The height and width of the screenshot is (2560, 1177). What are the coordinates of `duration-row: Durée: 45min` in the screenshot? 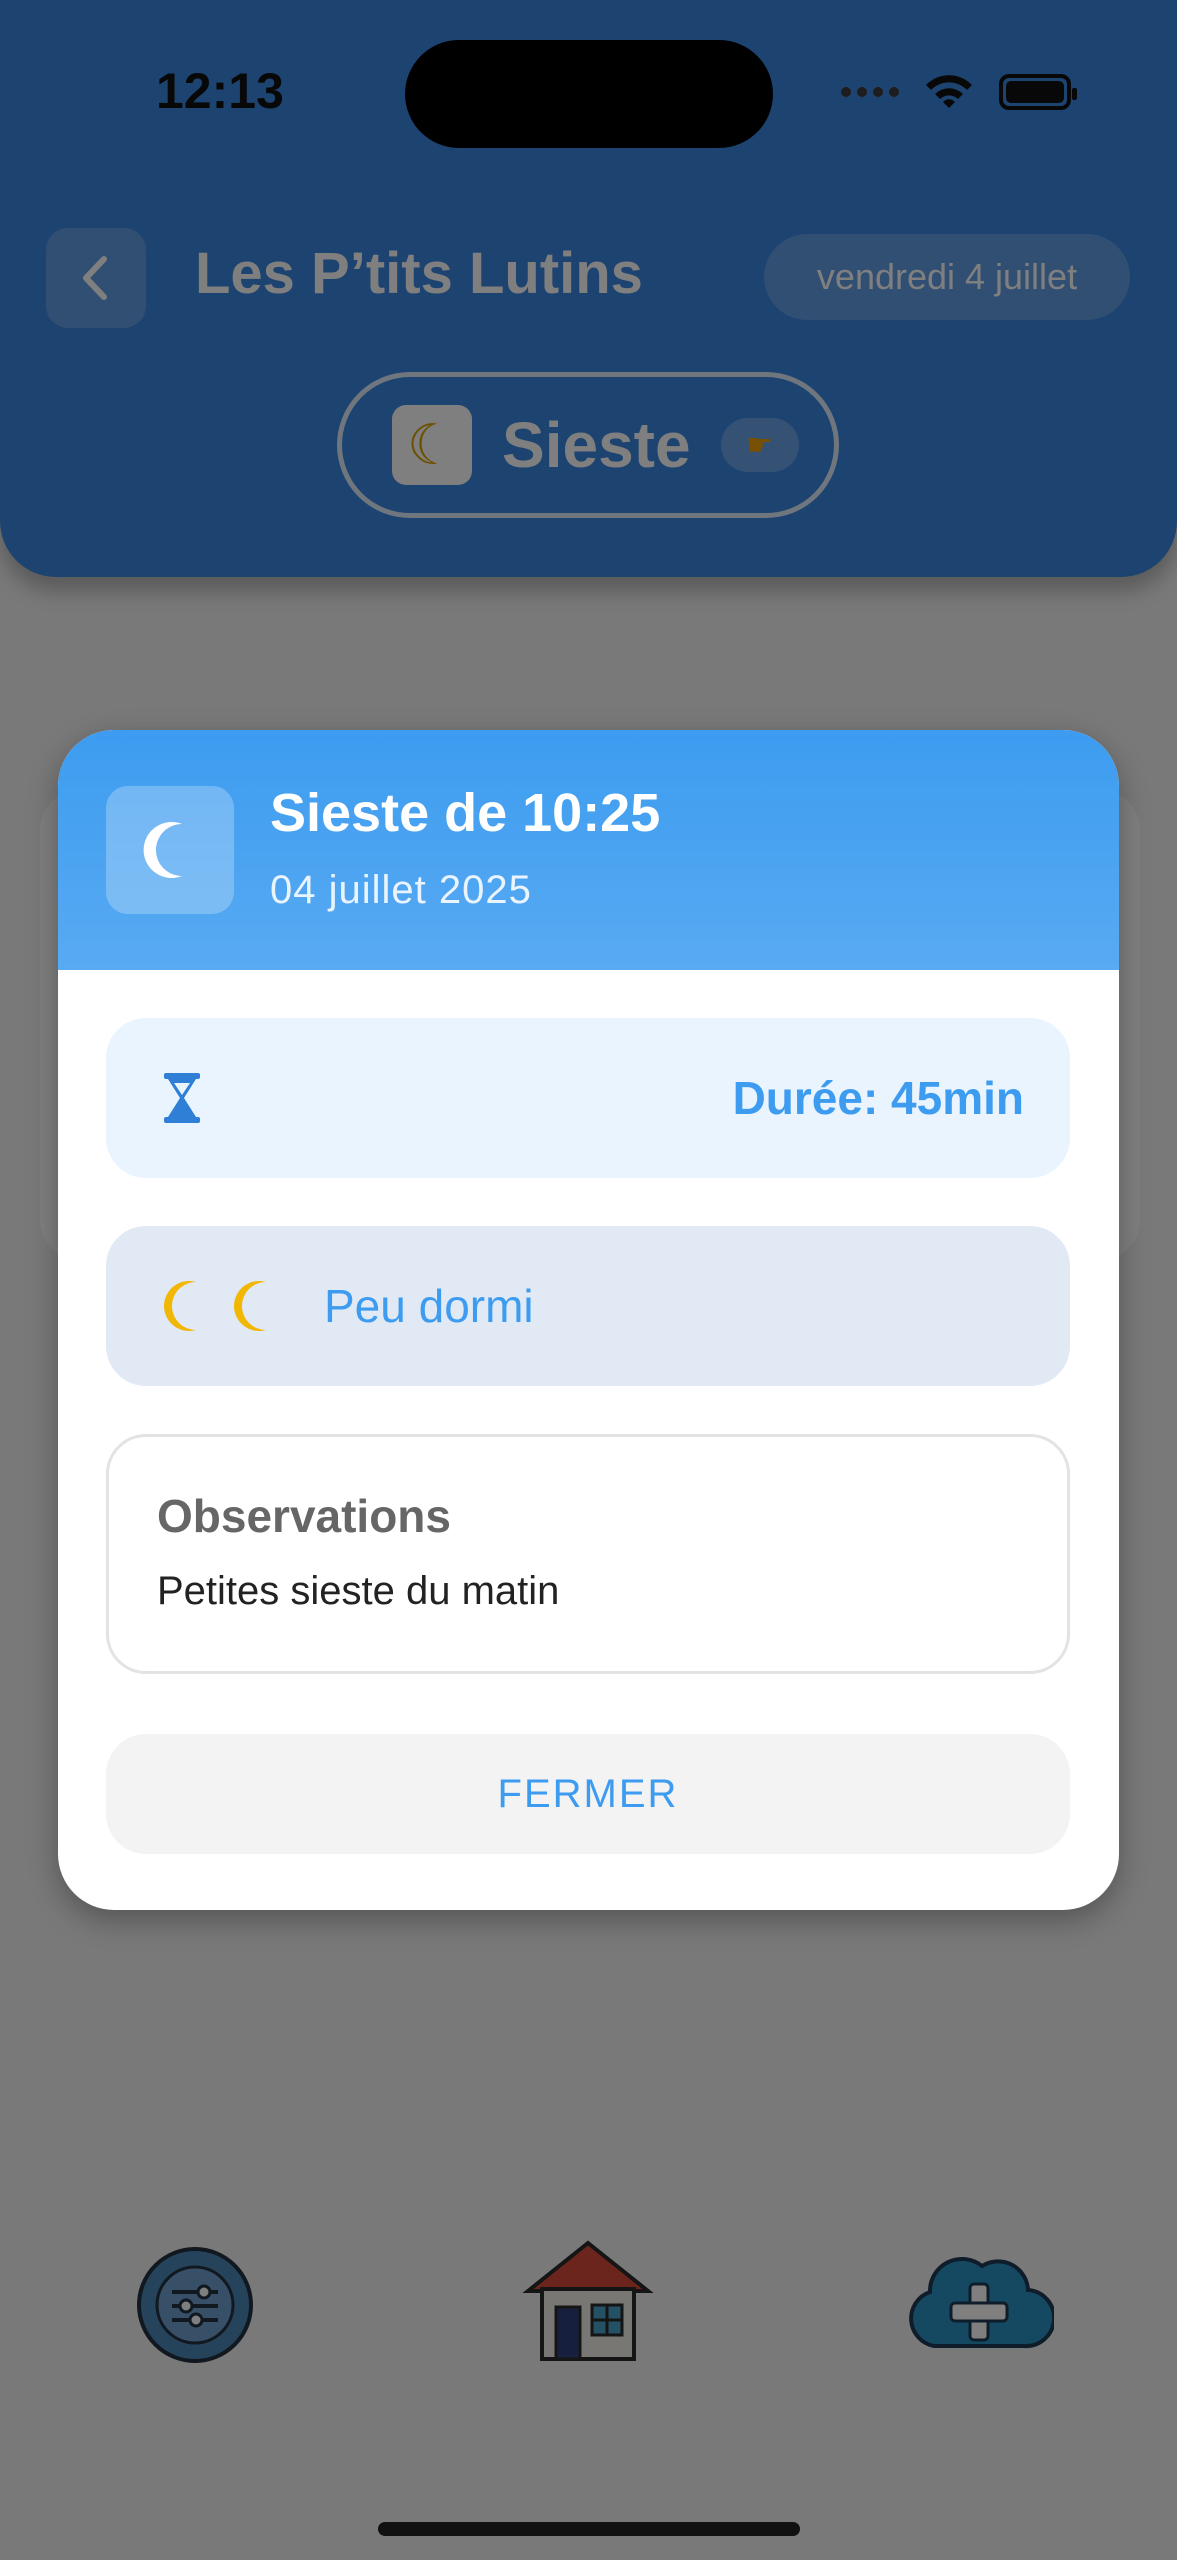 It's located at (588, 1098).